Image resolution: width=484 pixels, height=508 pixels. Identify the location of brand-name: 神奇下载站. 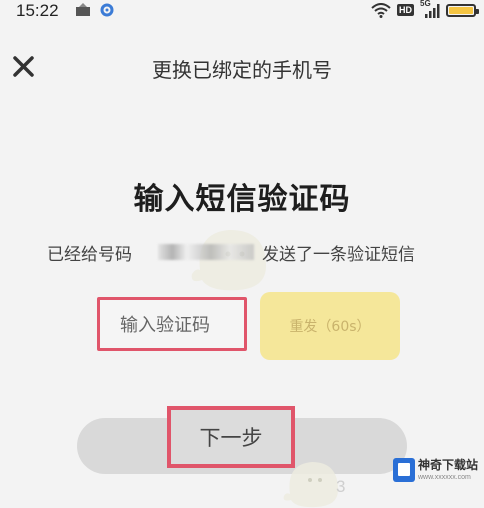
(448, 465).